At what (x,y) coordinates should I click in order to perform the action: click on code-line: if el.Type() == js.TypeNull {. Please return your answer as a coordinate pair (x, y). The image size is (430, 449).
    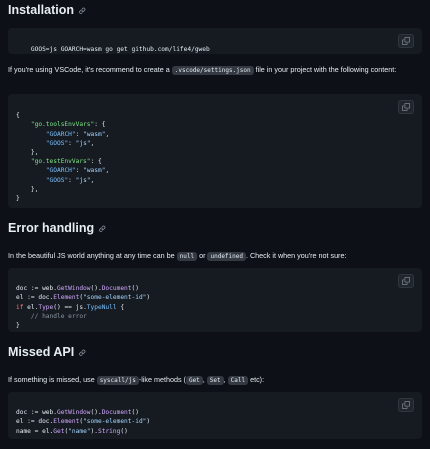
    Looking at the image, I should click on (70, 307).